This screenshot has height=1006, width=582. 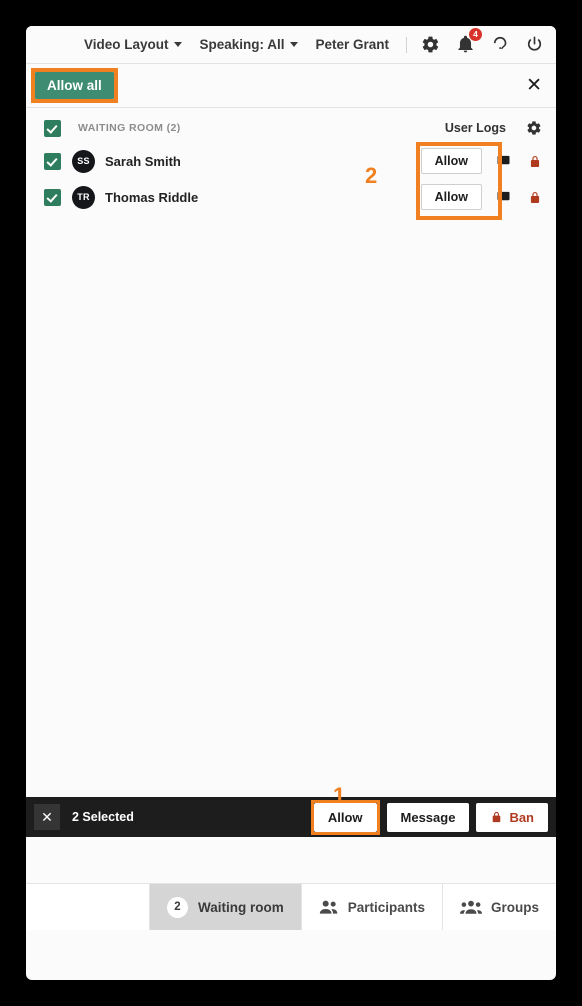 I want to click on avatar: TR, so click(x=83, y=197).